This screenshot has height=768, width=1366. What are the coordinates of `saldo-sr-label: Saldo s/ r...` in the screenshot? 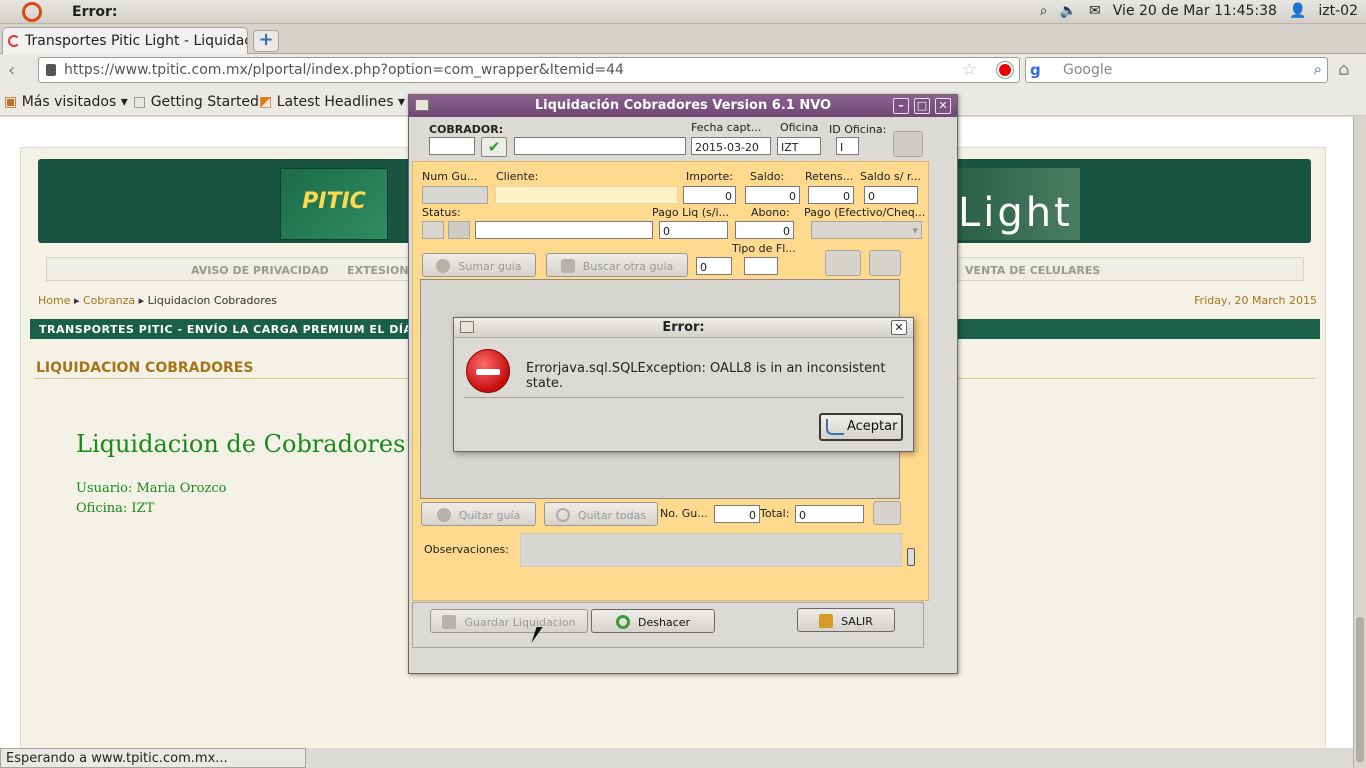 It's located at (890, 176).